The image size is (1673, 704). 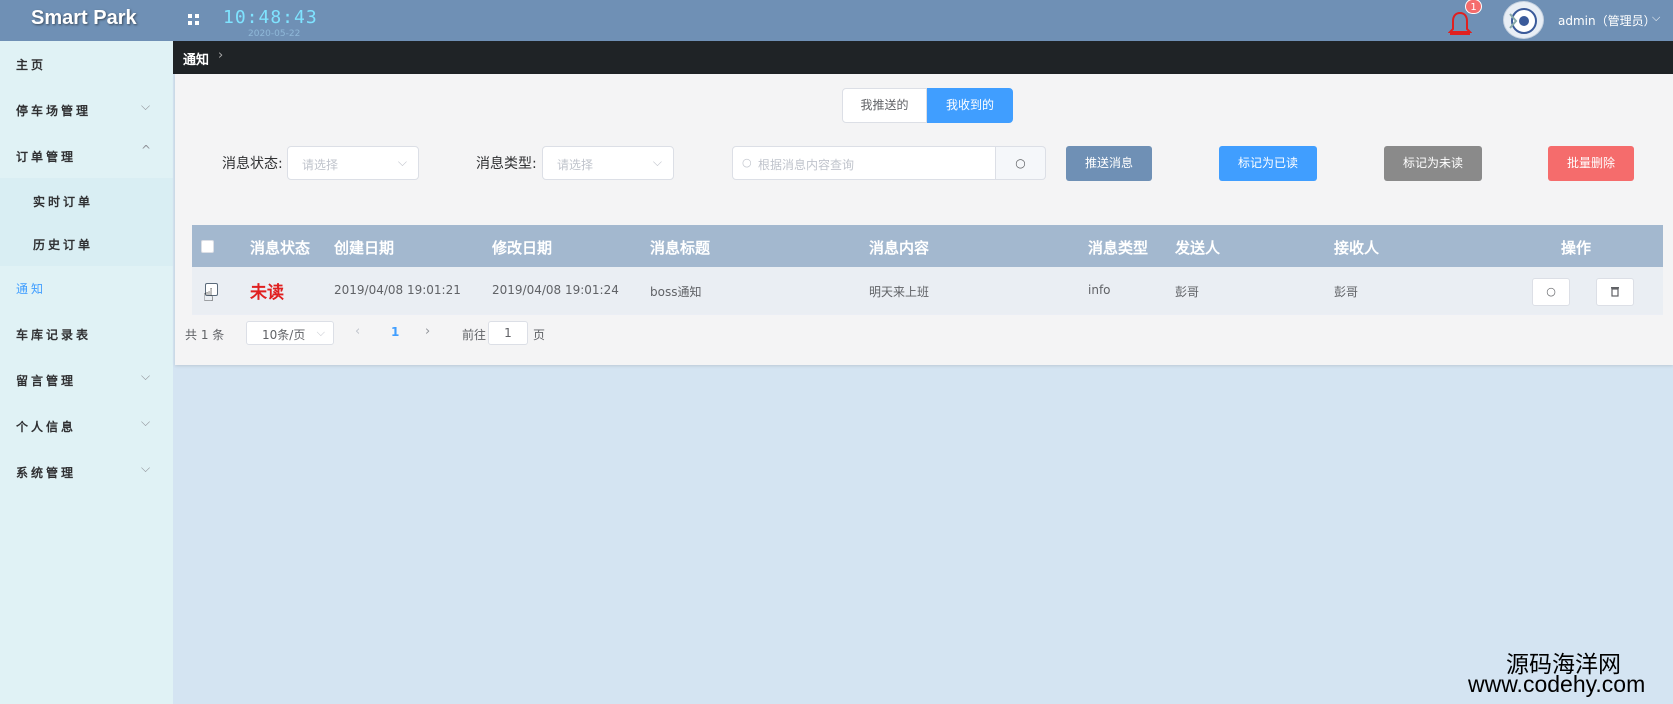 What do you see at coordinates (608, 163) in the screenshot?
I see `type-filter-select: 请选择 ⌵` at bounding box center [608, 163].